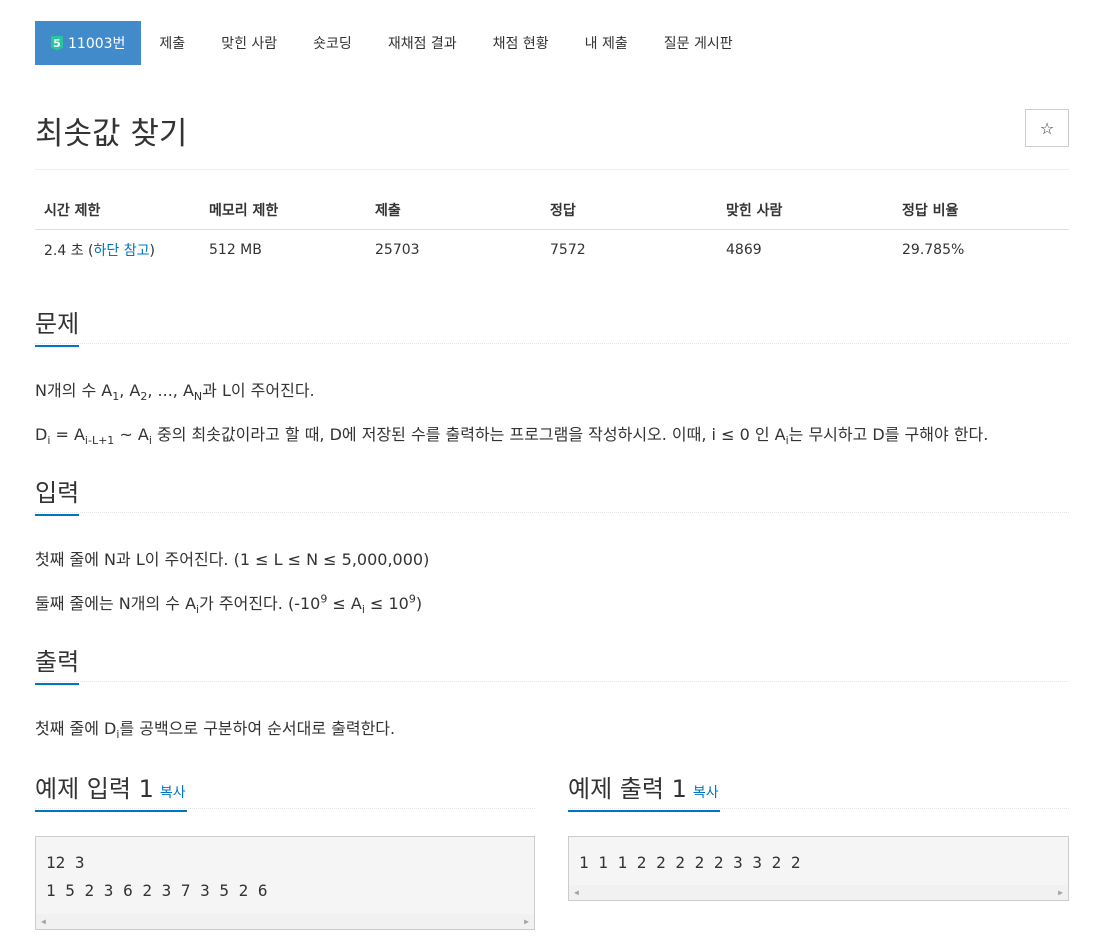  Describe the element at coordinates (111, 134) in the screenshot. I see `page-title: 최솟값 찾기` at that location.